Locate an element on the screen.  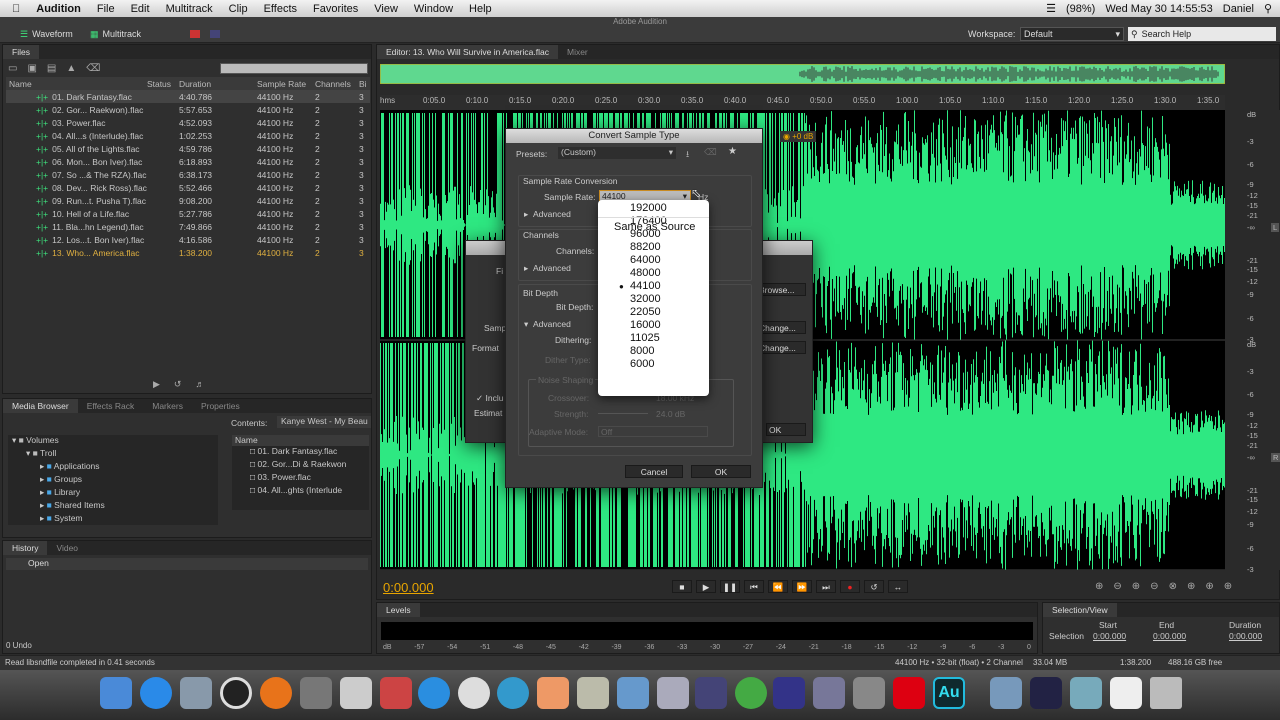
tool-icon is located at coordinates (396, 693).